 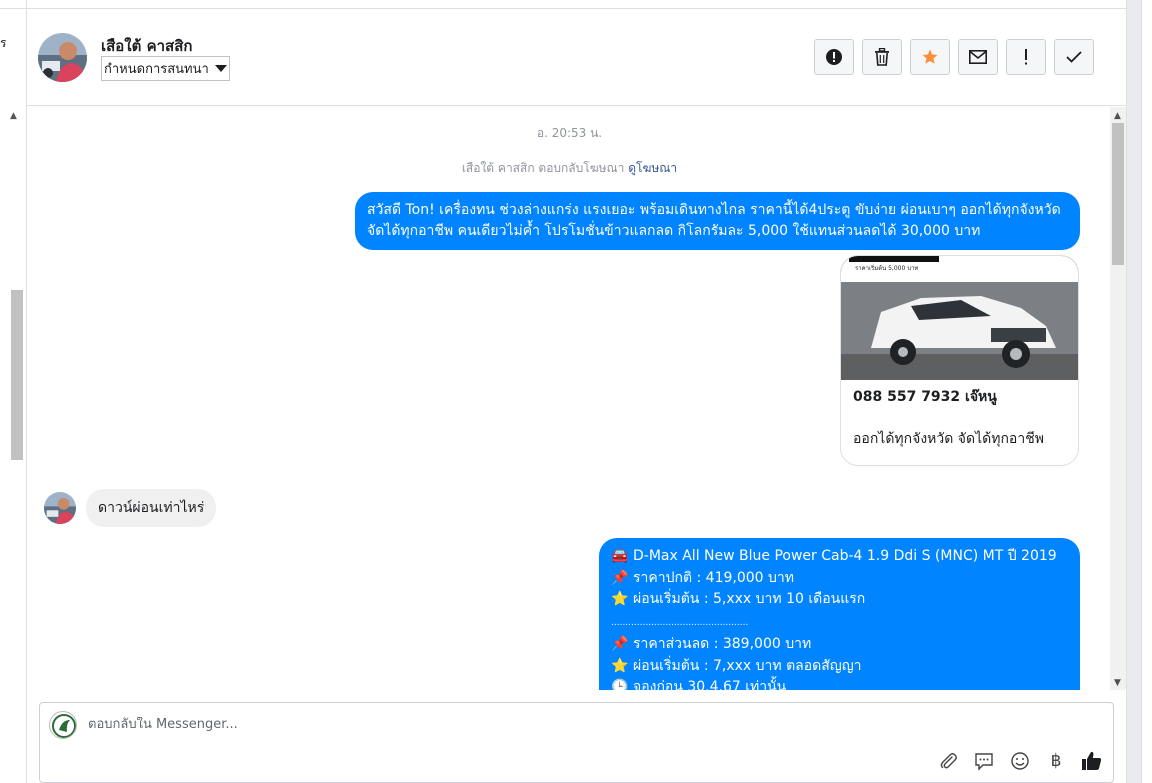 What do you see at coordinates (13, 8) in the screenshot?
I see `divider` at bounding box center [13, 8].